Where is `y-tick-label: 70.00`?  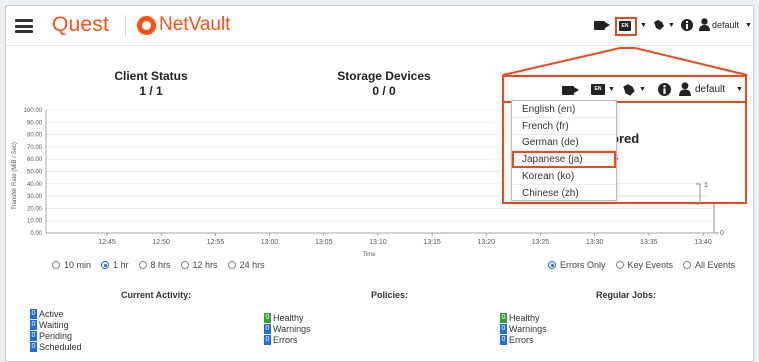 y-tick-label: 70.00 is located at coordinates (35, 148).